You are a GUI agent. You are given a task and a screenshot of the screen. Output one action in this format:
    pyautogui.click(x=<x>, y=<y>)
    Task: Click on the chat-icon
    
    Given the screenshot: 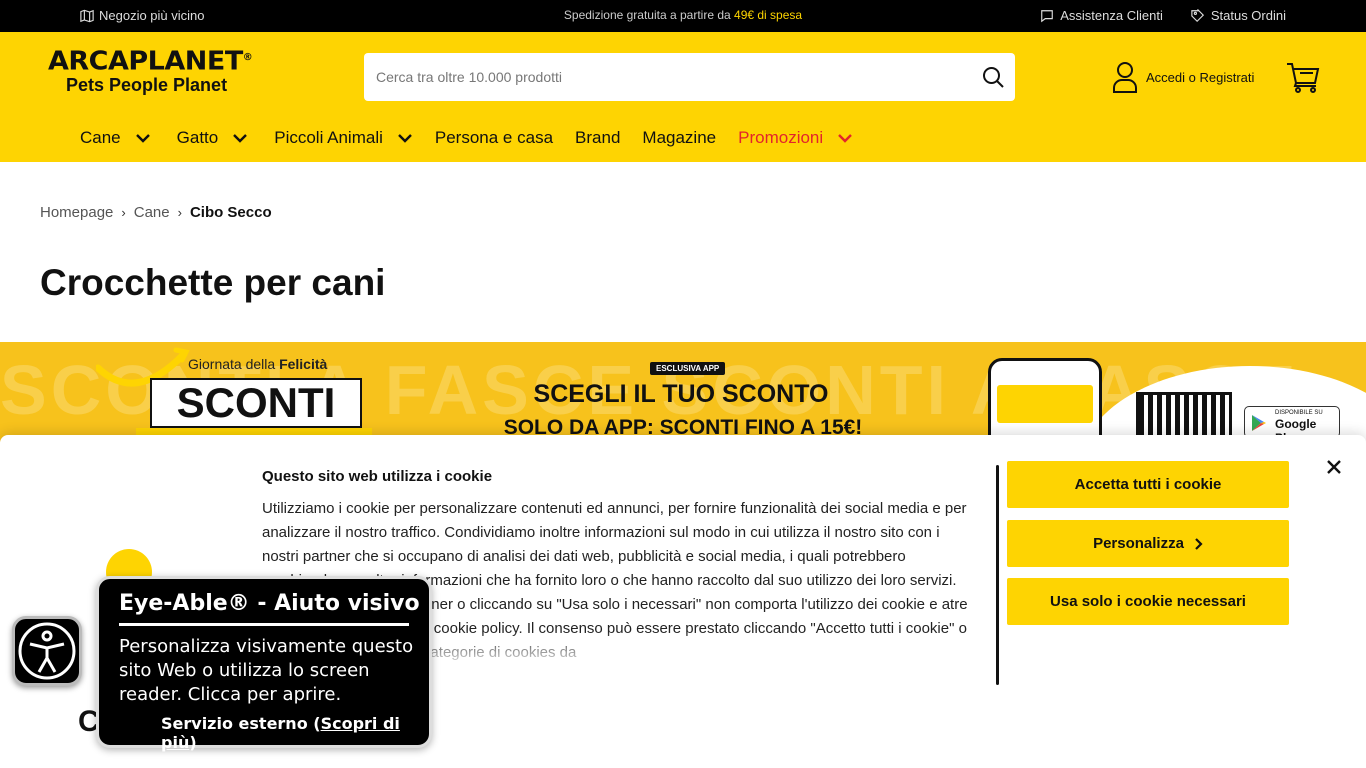 What is the action you would take?
    pyautogui.click(x=1047, y=15)
    